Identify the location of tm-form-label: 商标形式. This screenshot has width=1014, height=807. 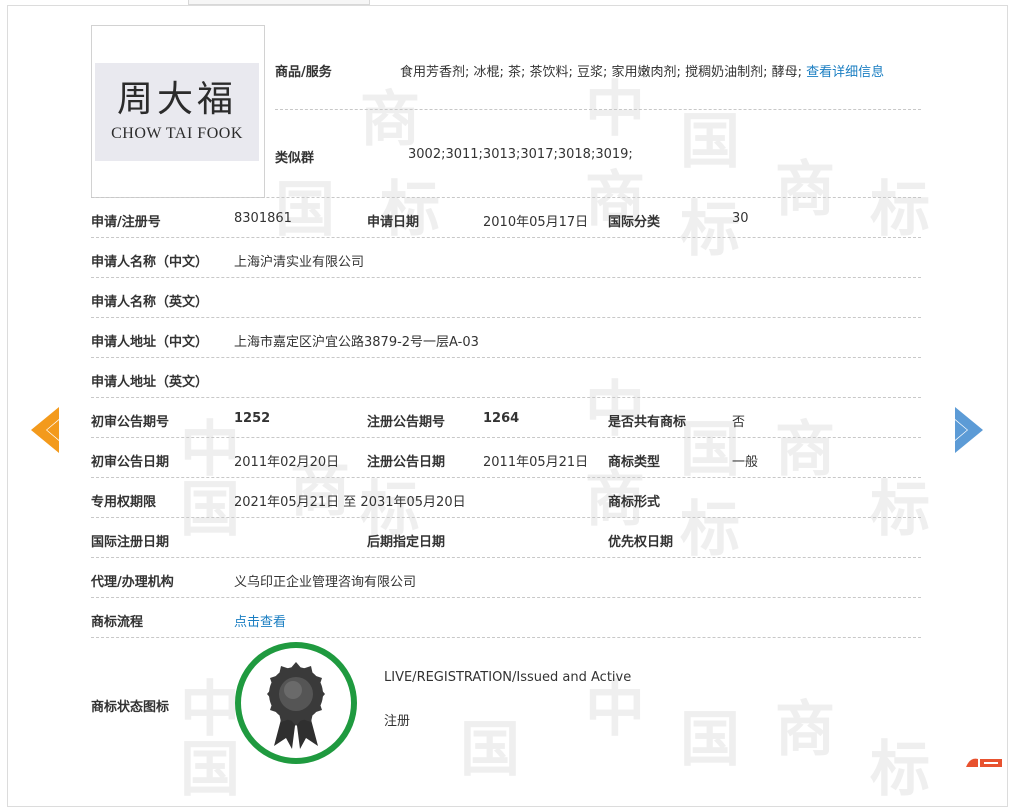
(634, 502).